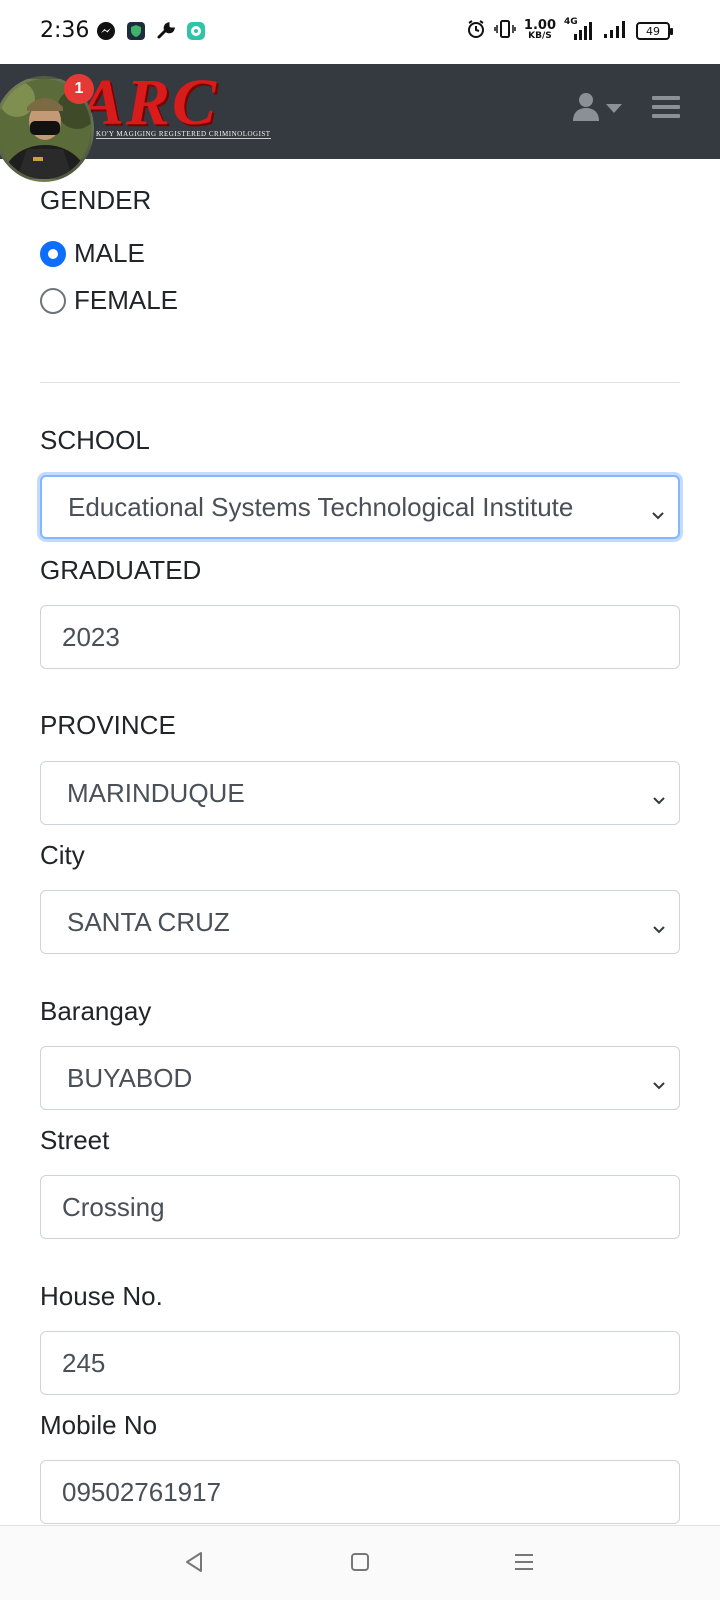  I want to click on notification-badge: 1, so click(79, 89).